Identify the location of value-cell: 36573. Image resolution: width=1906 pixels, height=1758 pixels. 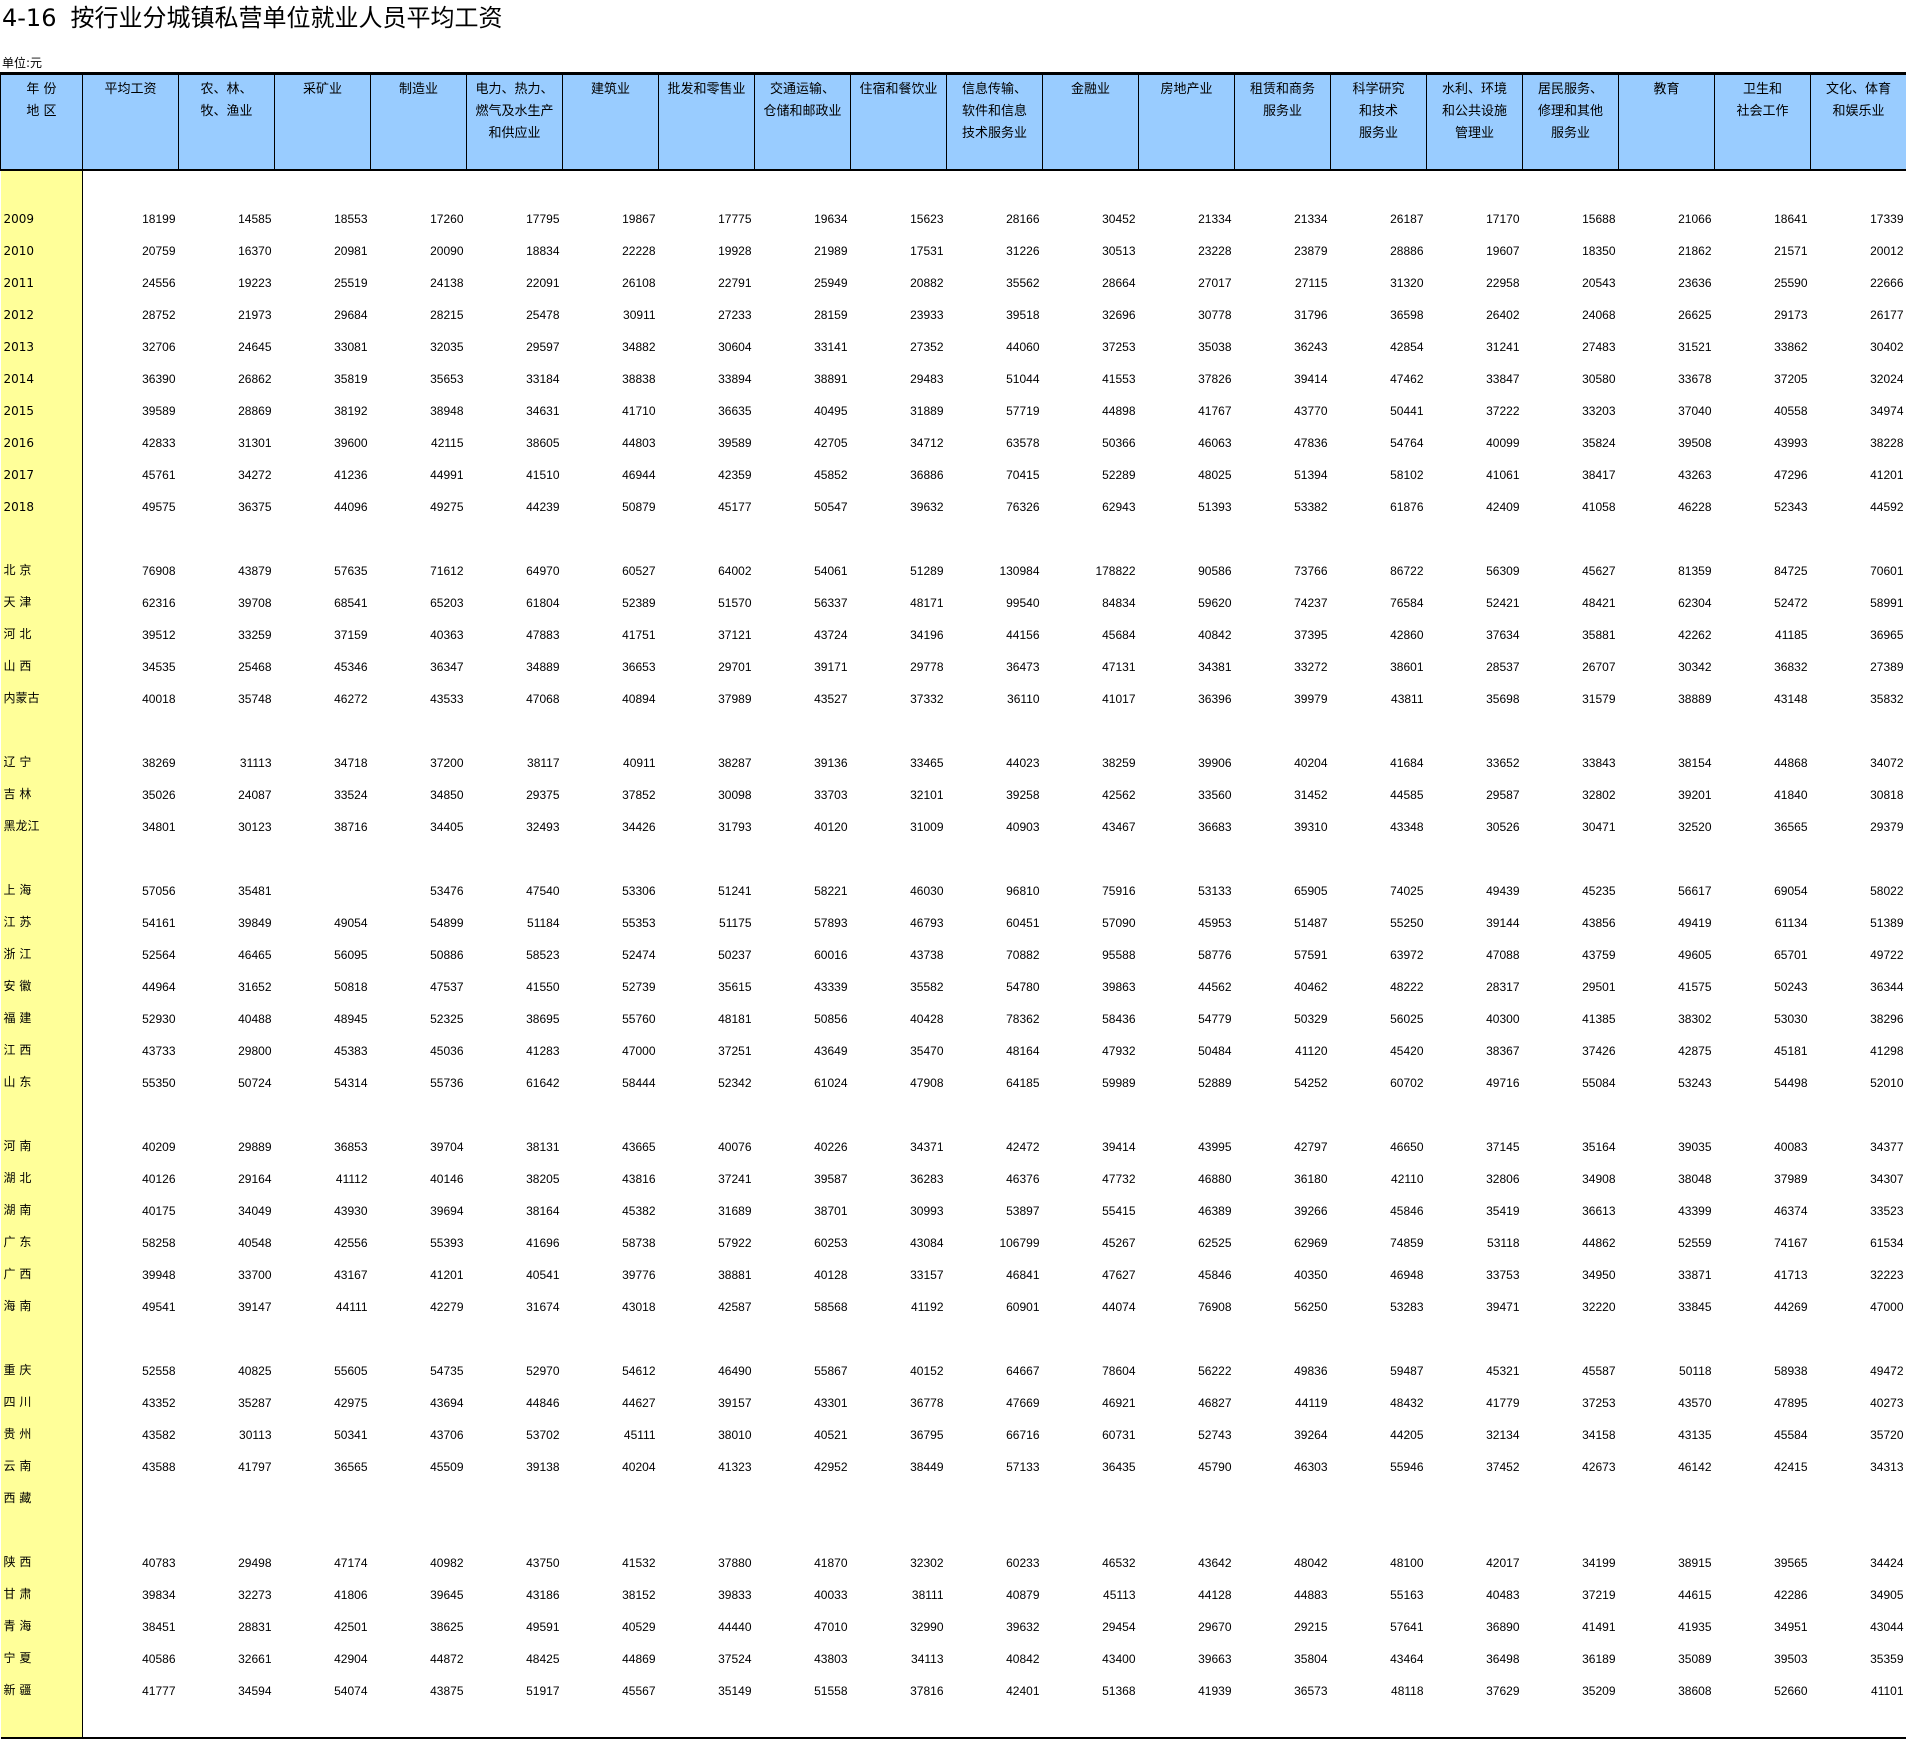
(1311, 1690).